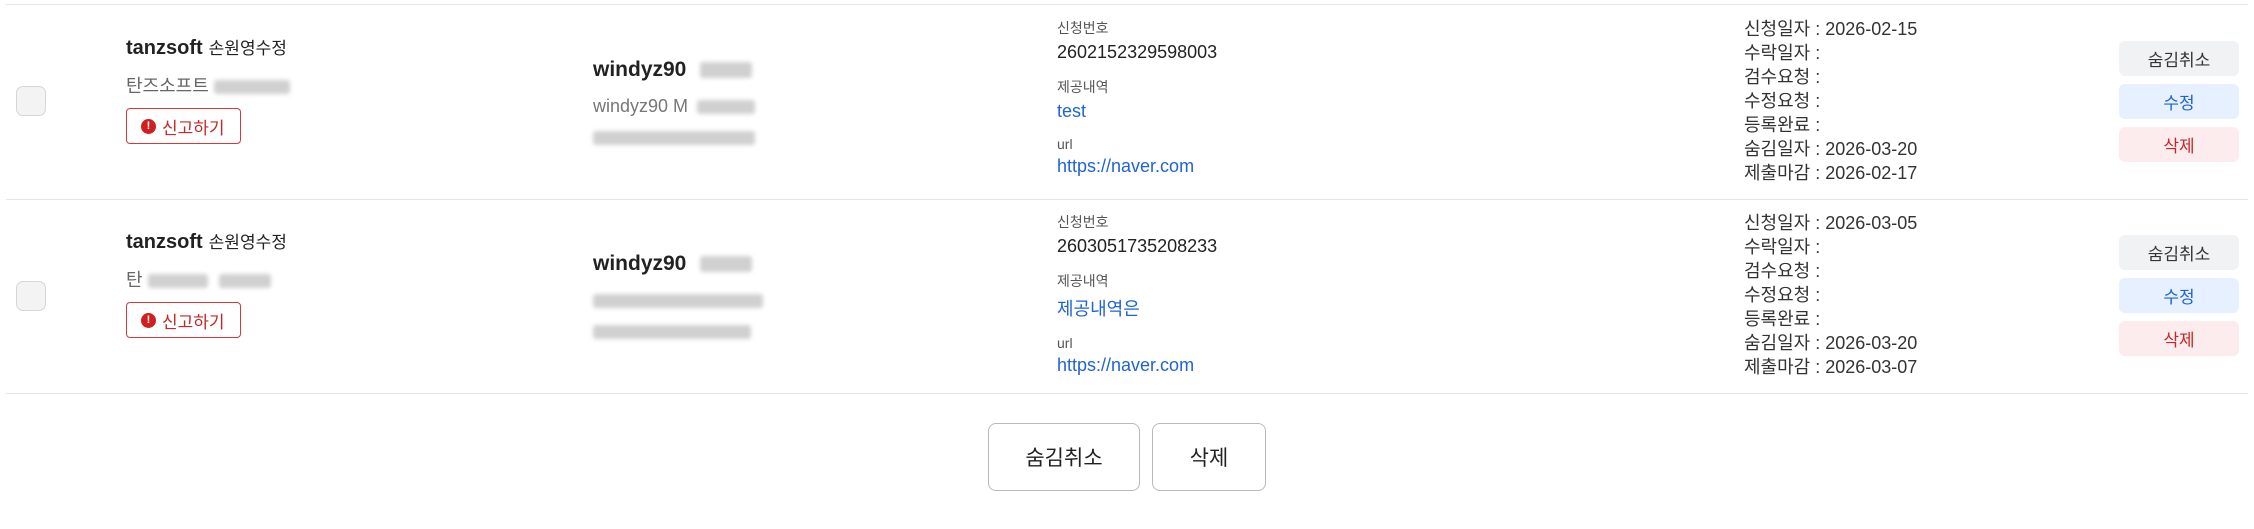 This screenshot has height=529, width=2254. What do you see at coordinates (134, 280) in the screenshot?
I see `company-name-text: 탄` at bounding box center [134, 280].